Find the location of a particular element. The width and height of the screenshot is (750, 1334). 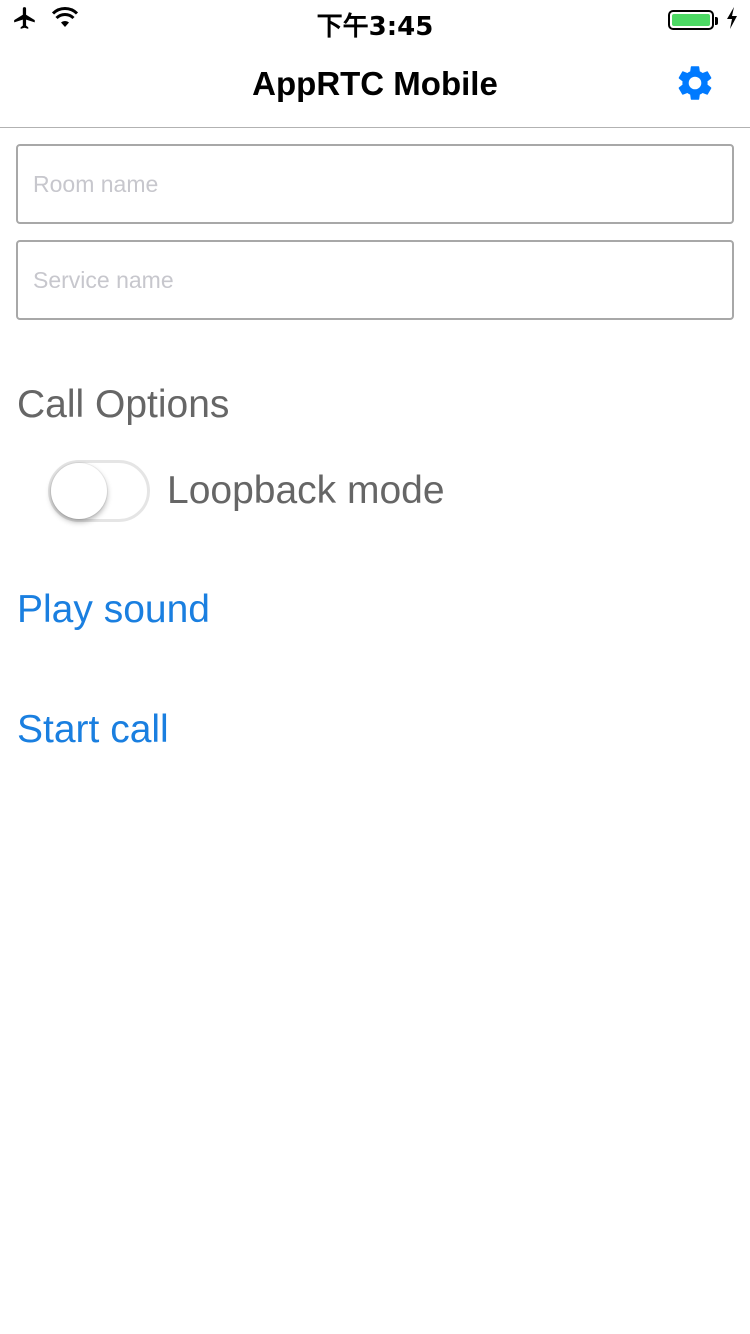

service-name-input is located at coordinates (375, 280).